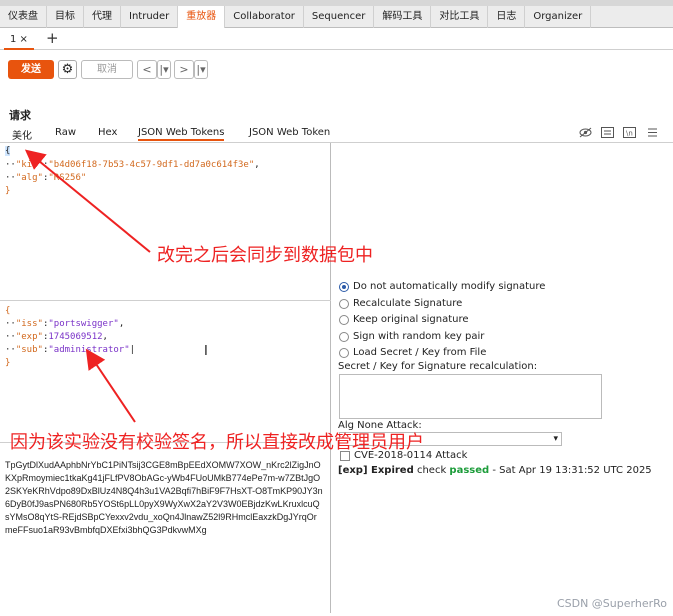 The image size is (673, 616). Describe the element at coordinates (264, 17) in the screenshot. I see `tab-collaborator: Collaborator` at that location.